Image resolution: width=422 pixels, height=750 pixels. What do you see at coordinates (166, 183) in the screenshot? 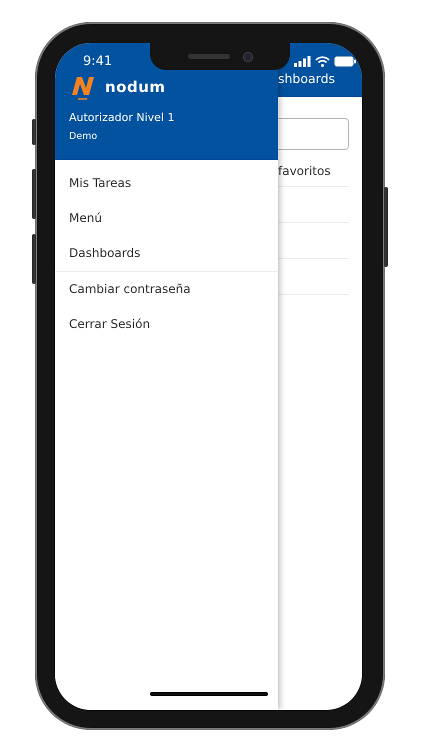
I see `menu-item: Mis Tareas` at bounding box center [166, 183].